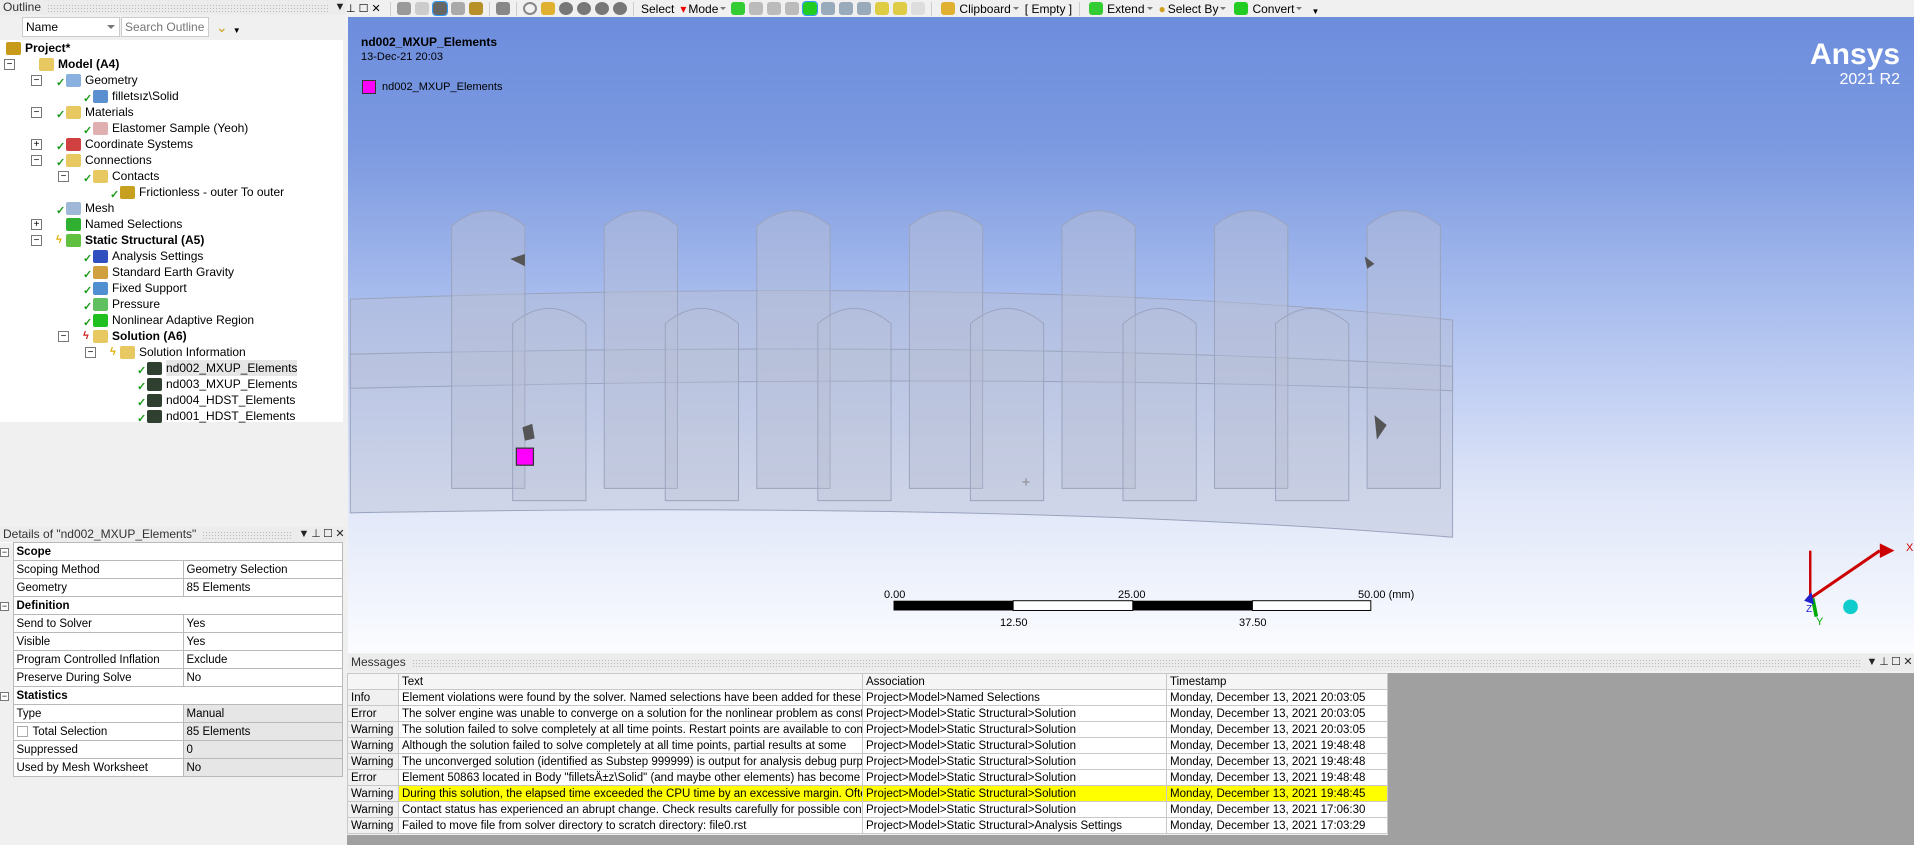 Image resolution: width=1914 pixels, height=845 pixels. I want to click on details-row: Geometry 85 Elements, so click(171, 587).